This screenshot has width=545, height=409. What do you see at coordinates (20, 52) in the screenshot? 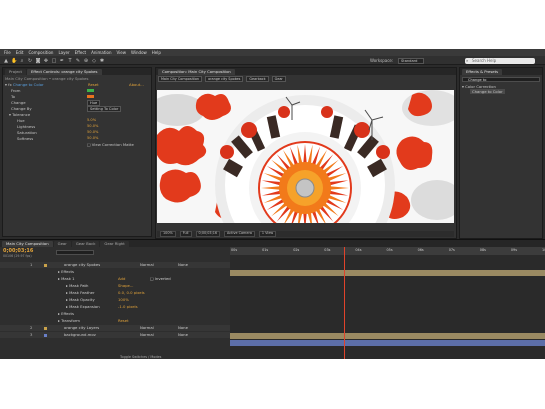
I see `menu-item-edit: Edit` at bounding box center [20, 52].